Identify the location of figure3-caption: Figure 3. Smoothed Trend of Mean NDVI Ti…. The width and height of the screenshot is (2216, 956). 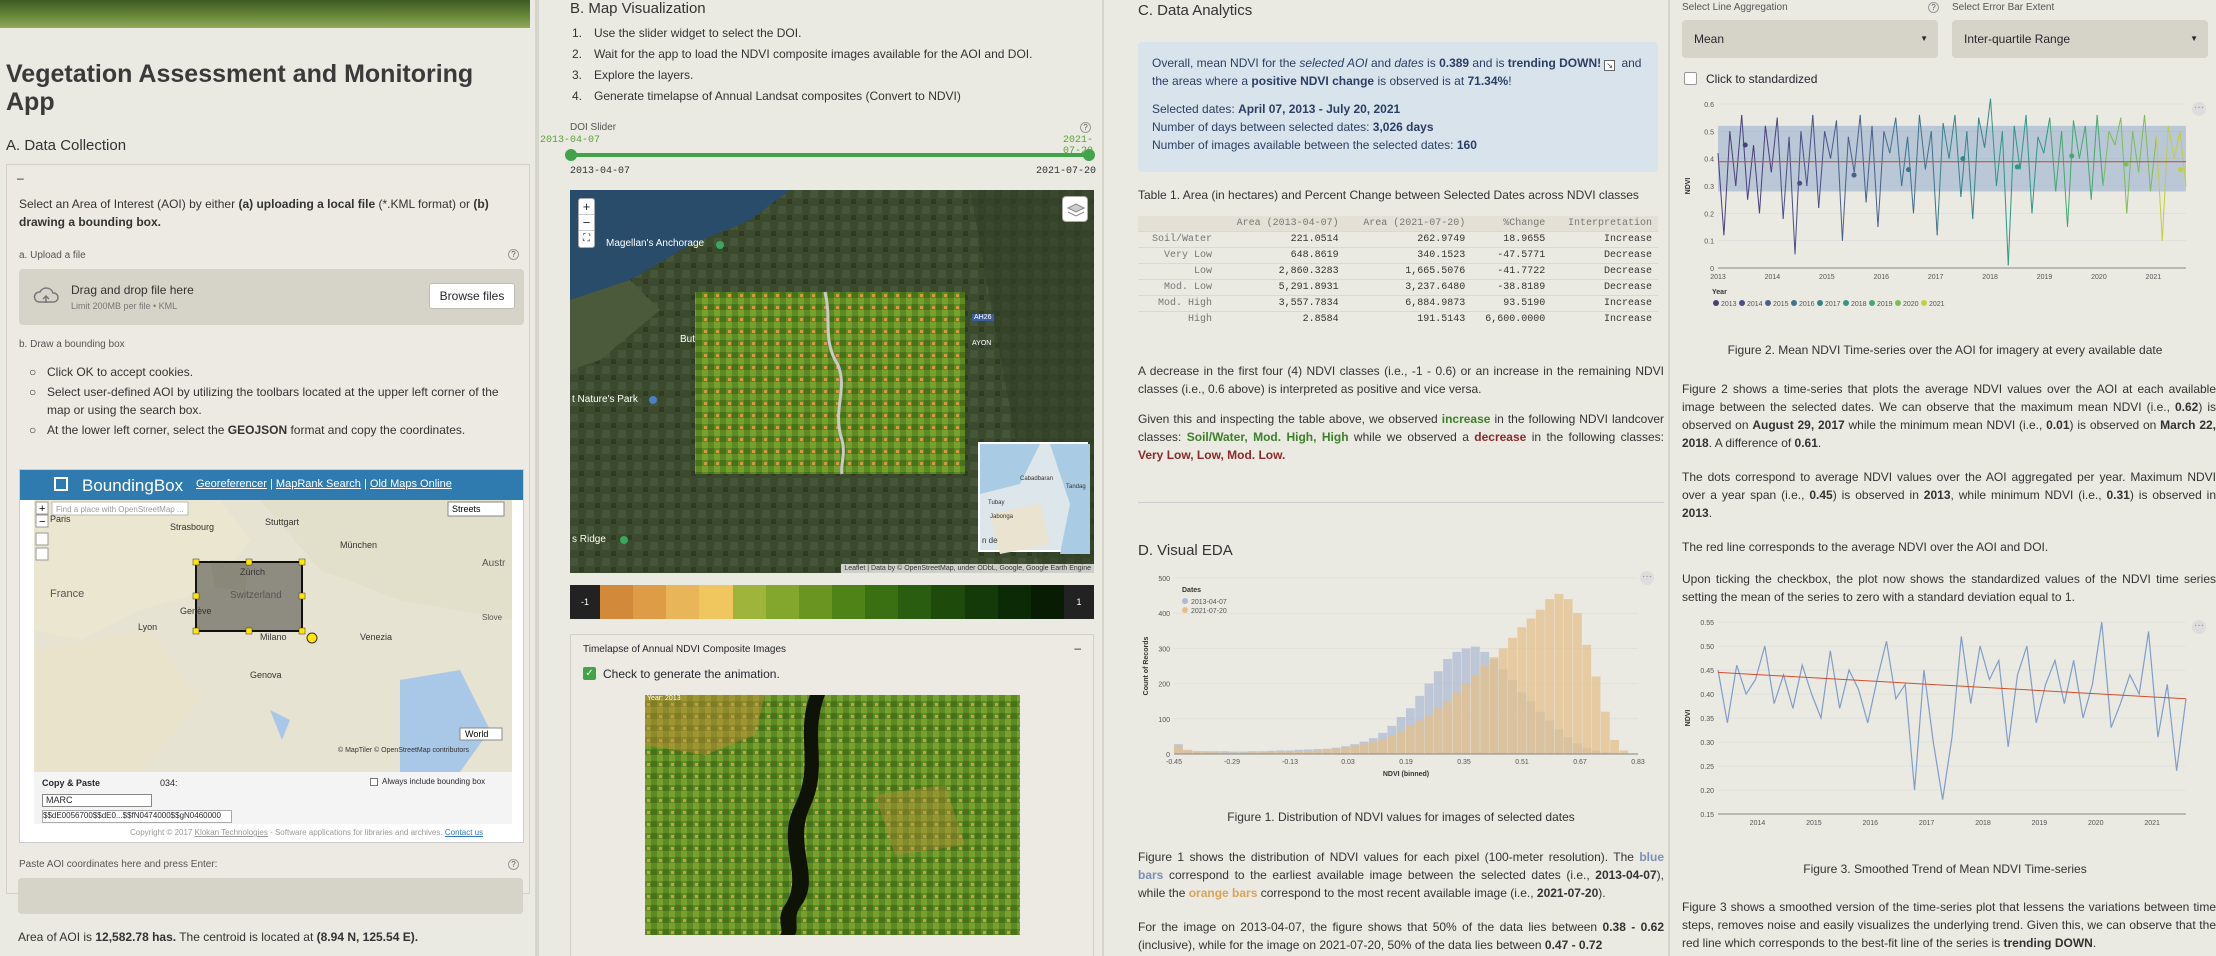
(1945, 869).